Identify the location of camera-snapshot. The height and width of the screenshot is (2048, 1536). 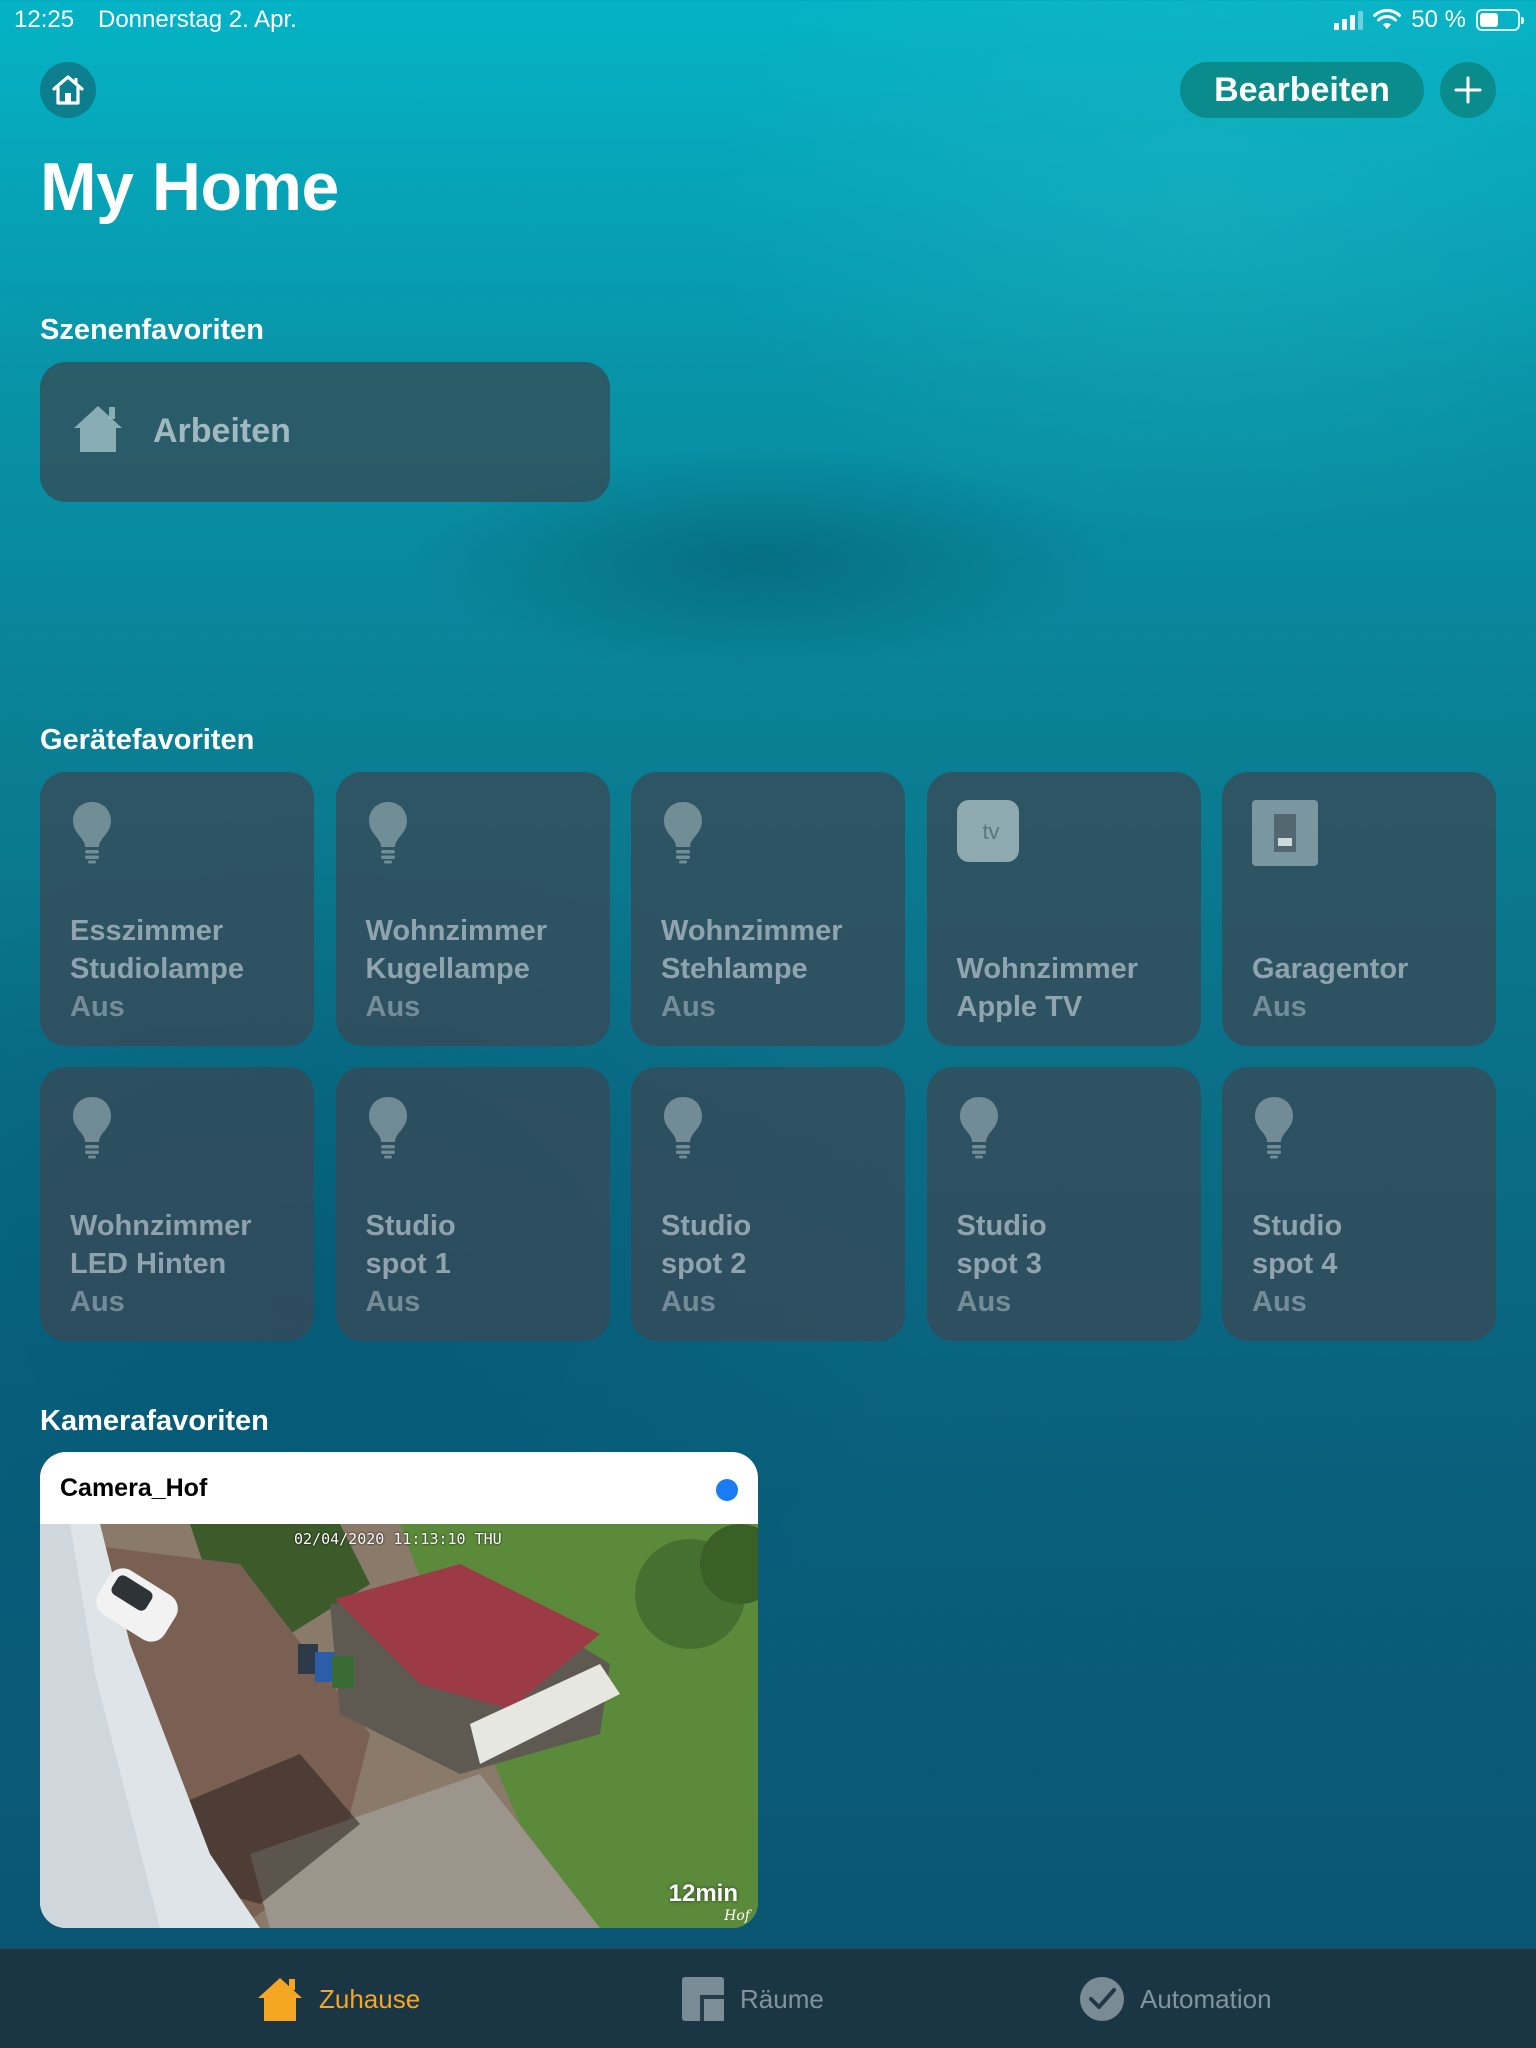
(399, 1726).